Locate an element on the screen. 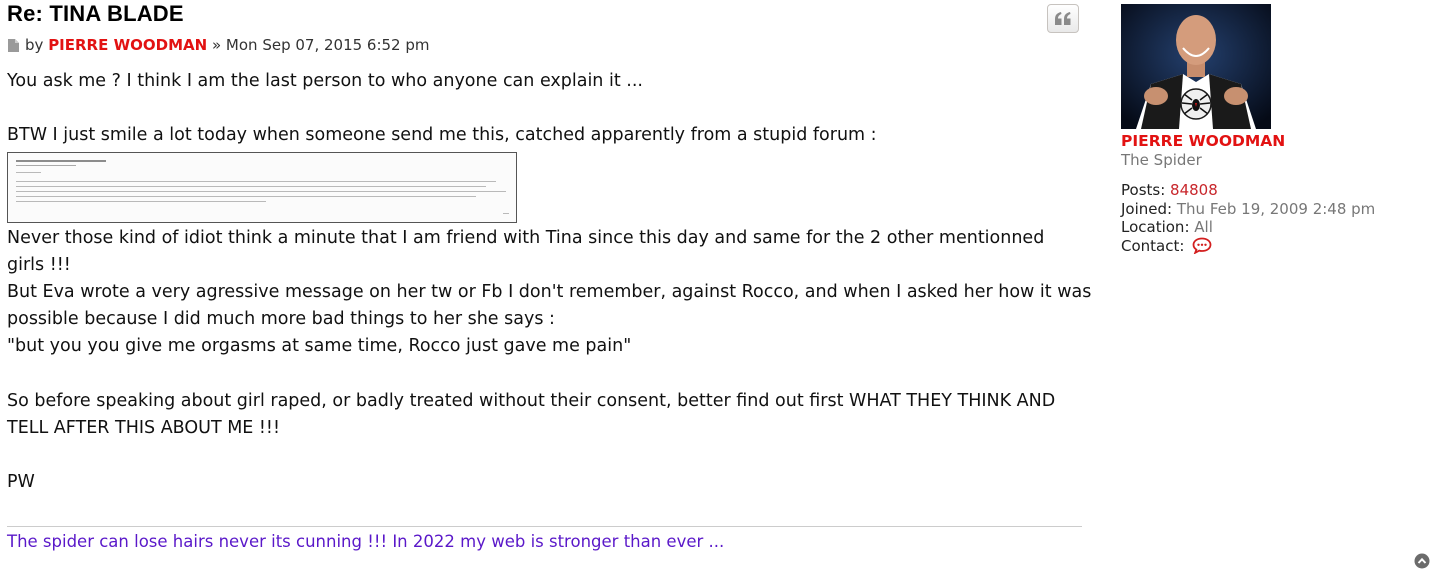 The image size is (1432, 574). posts-label: Posts: is located at coordinates (1143, 190).